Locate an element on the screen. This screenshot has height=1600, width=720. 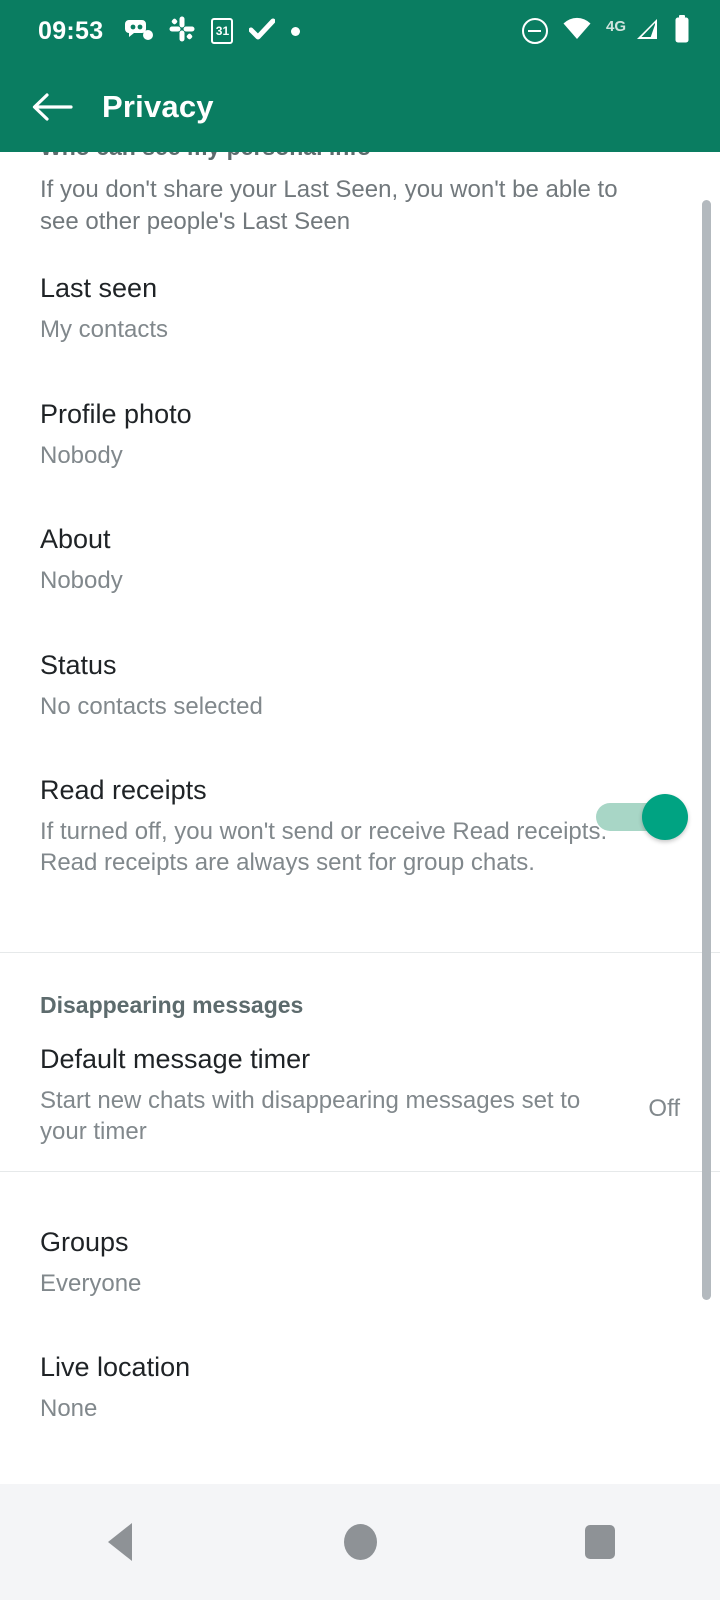
status-value: No contacts selected is located at coordinates (151, 706).